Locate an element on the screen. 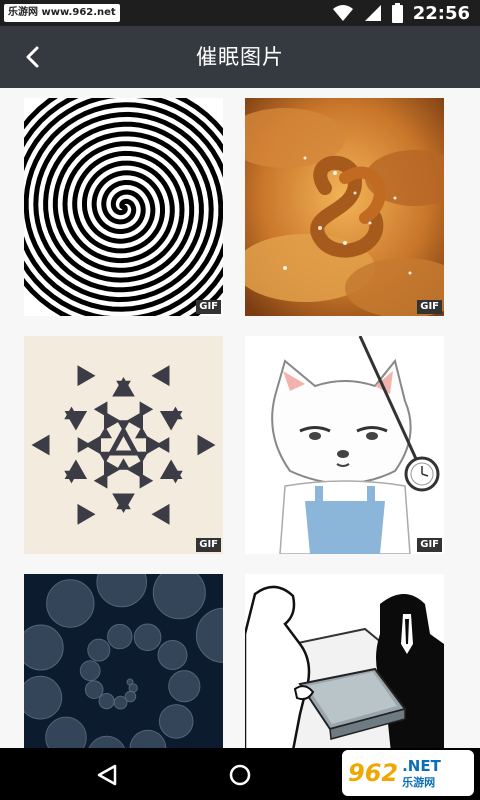 Image resolution: width=480 pixels, height=800 pixels. cat-pendulum-image is located at coordinates (344, 445).